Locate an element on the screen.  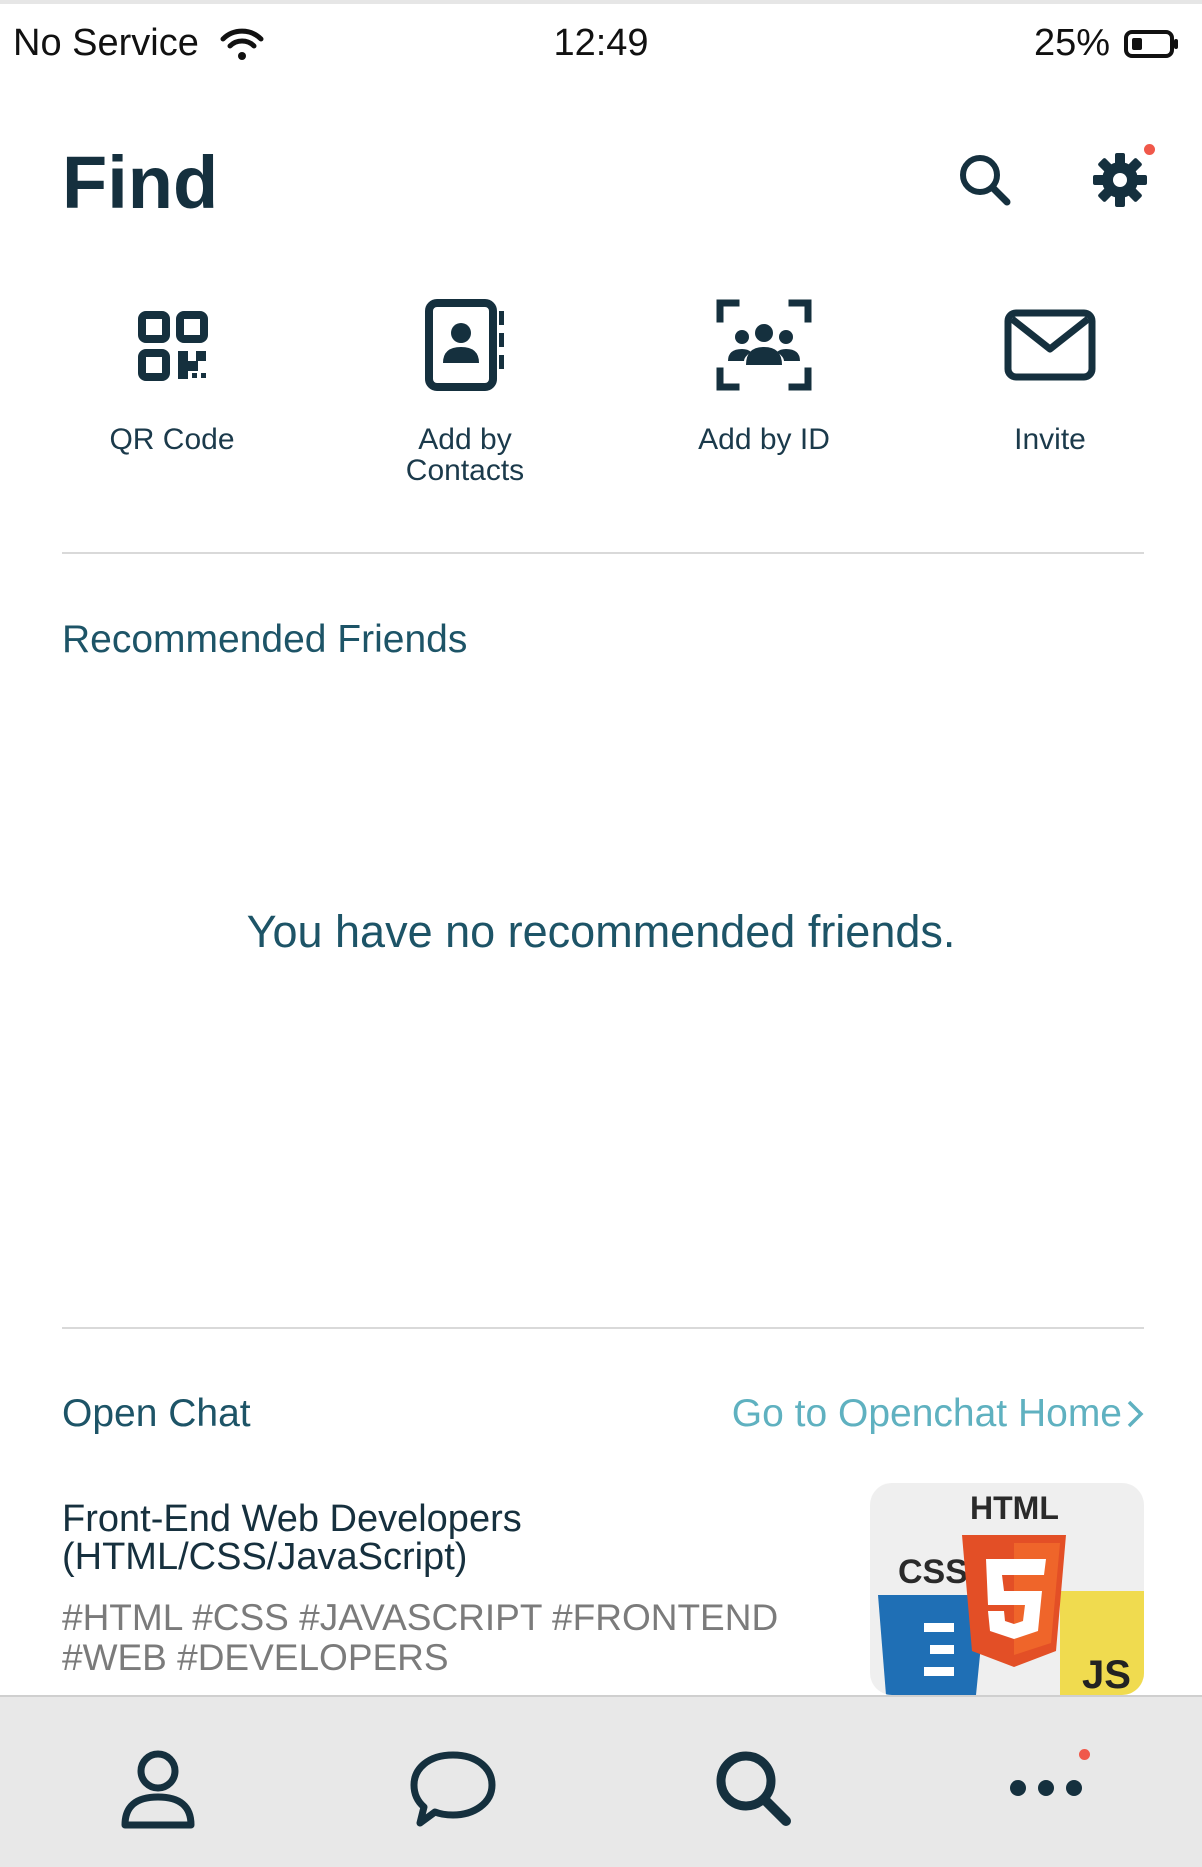
css-logo-text: CSS is located at coordinates (933, 1572).